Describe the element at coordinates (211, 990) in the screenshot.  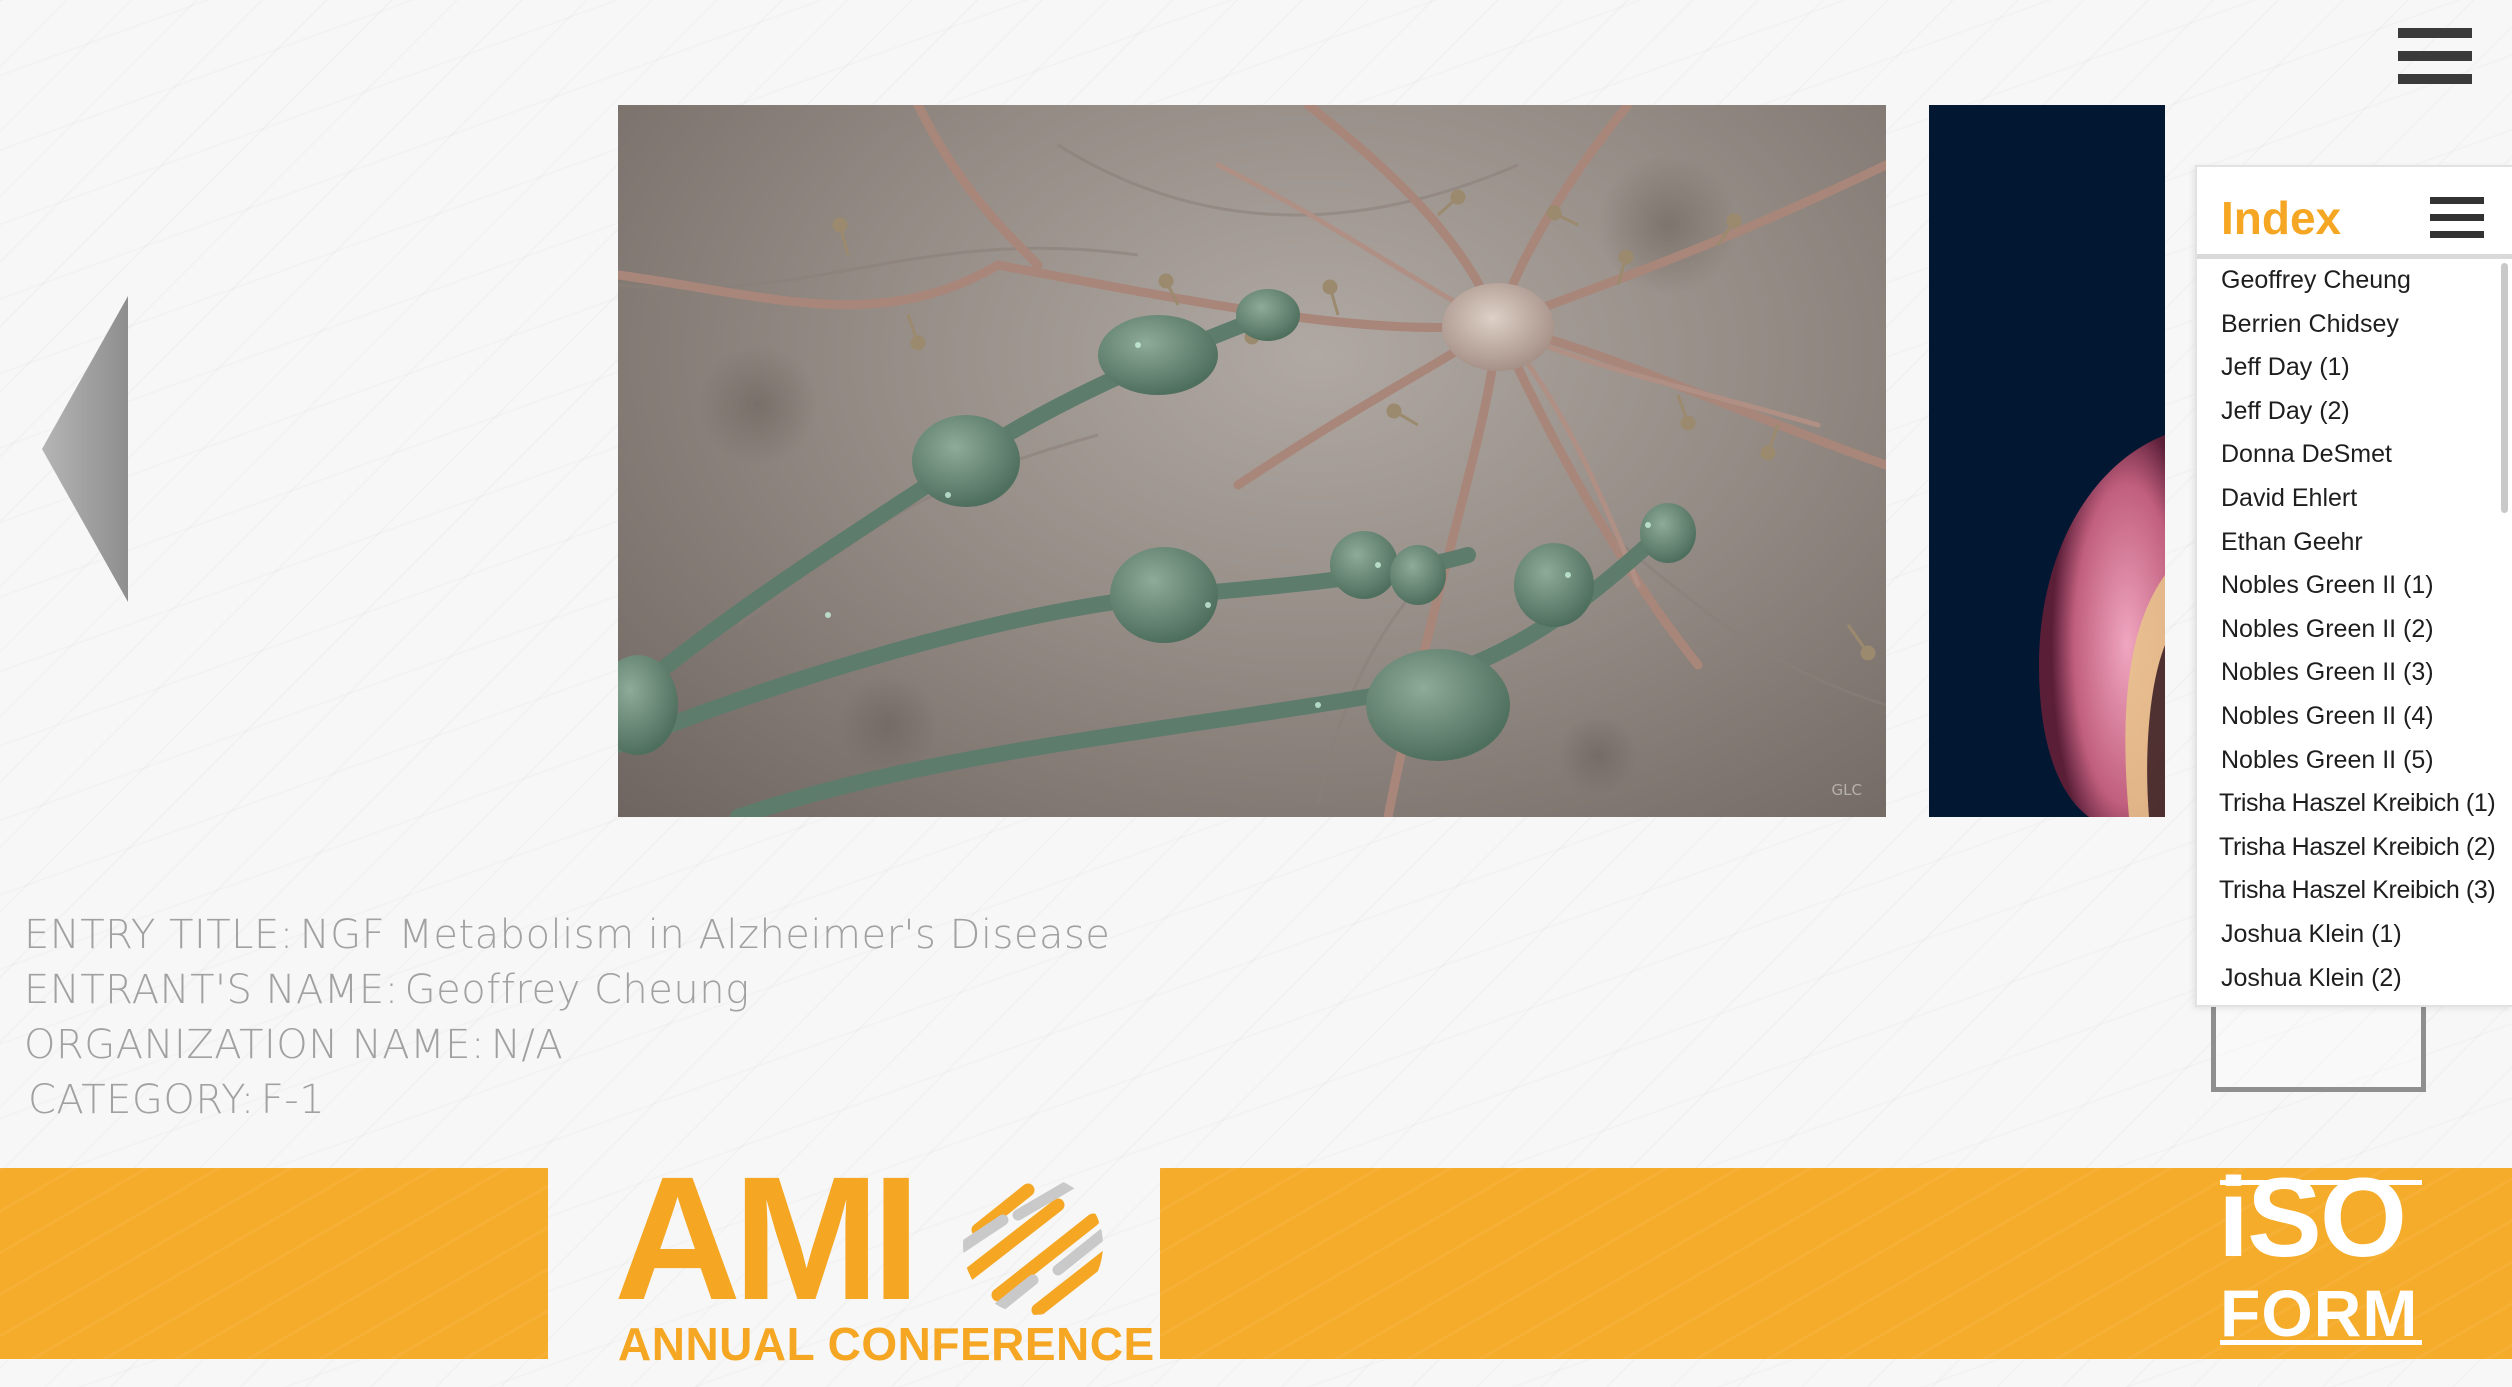
I see `entrant-name-label: ENTRANT'S NAME:` at that location.